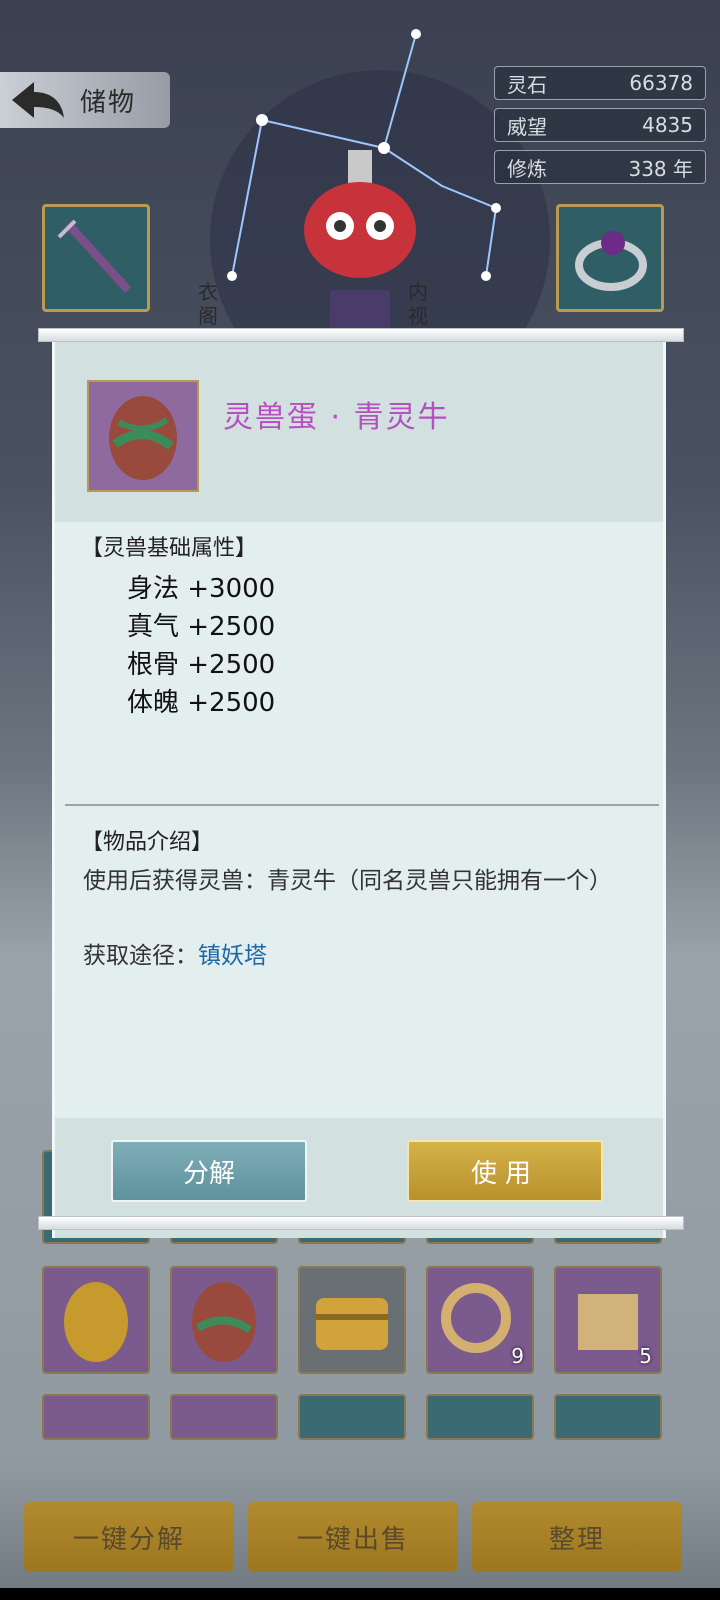  What do you see at coordinates (360, 1594) in the screenshot?
I see `nav-bar-strip` at bounding box center [360, 1594].